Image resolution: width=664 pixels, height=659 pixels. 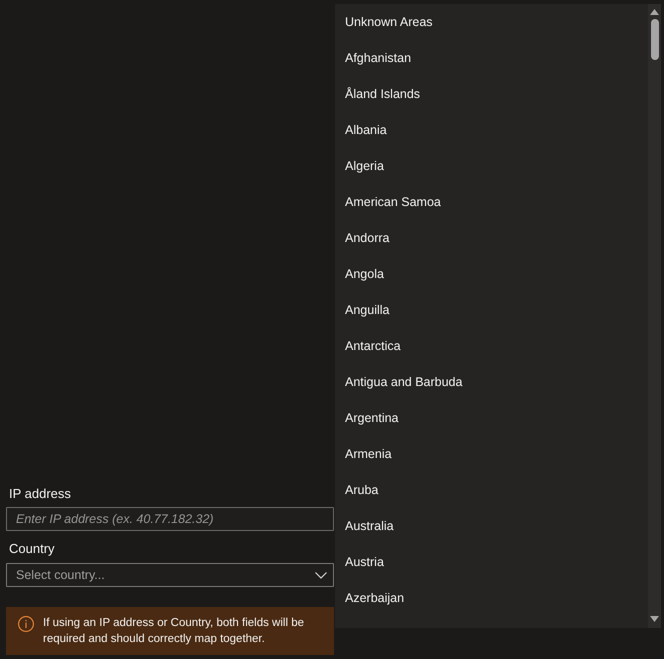 I want to click on country-option: Albania, so click(x=491, y=130).